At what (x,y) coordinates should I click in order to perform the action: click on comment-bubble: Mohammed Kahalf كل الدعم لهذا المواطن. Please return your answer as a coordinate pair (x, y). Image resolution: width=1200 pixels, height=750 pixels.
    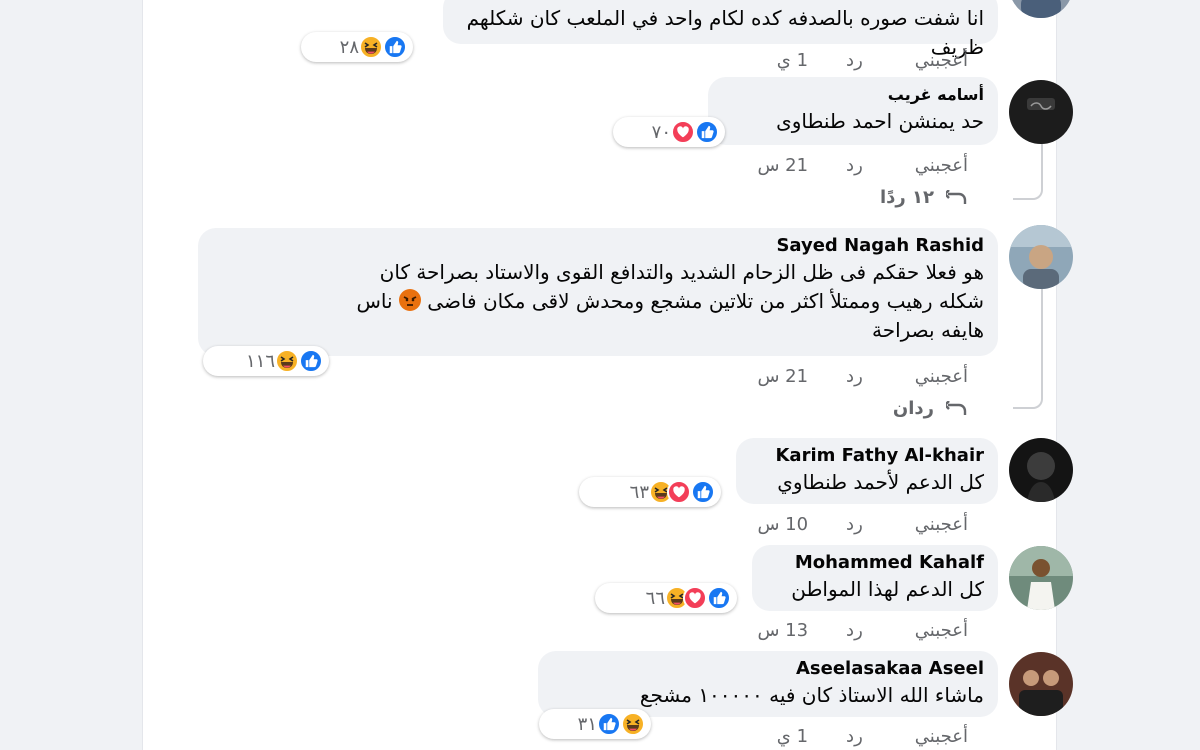
    Looking at the image, I should click on (875, 578).